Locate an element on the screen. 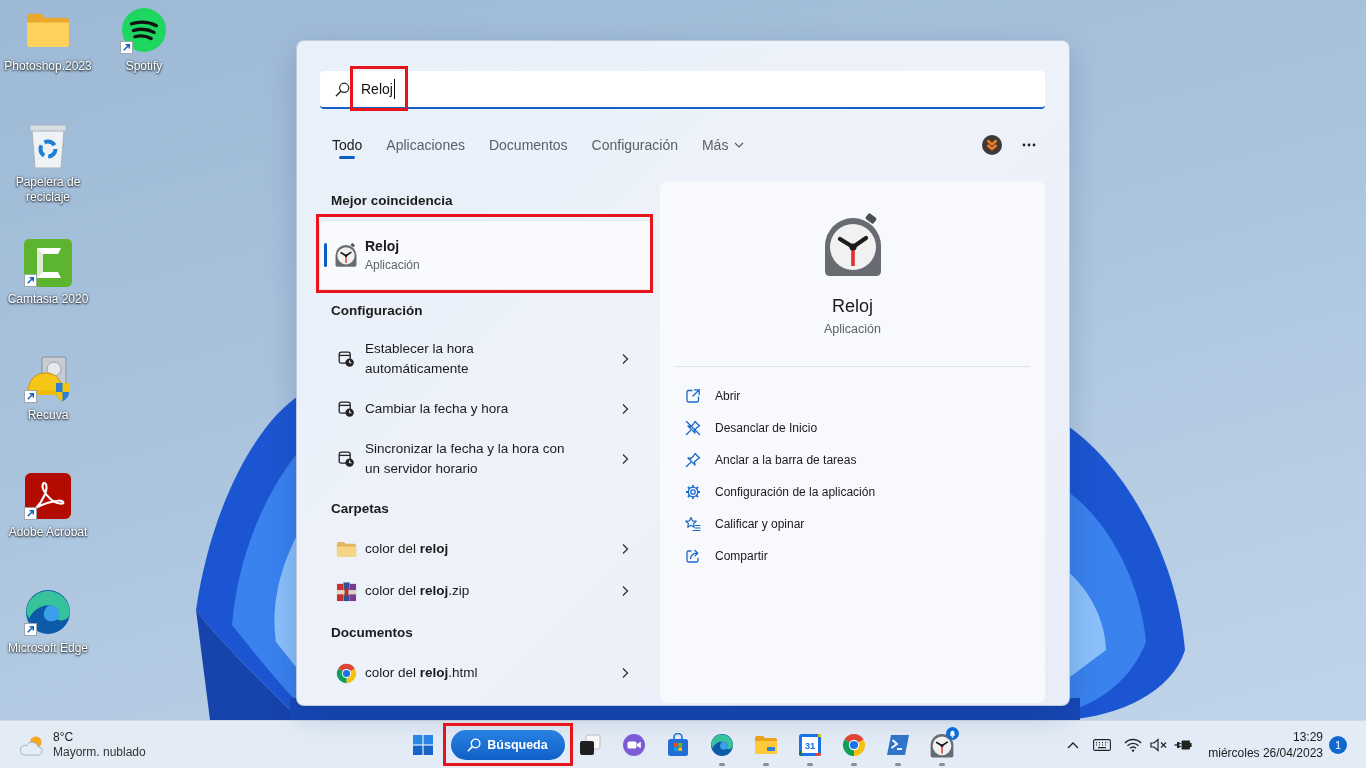  action-item: Abrir is located at coordinates (852, 396).